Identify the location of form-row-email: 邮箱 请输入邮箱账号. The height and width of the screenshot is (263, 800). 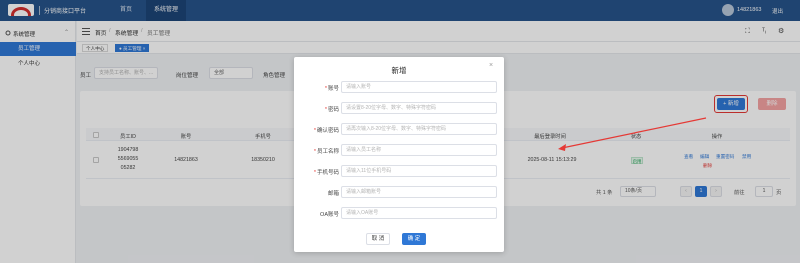
(399, 192).